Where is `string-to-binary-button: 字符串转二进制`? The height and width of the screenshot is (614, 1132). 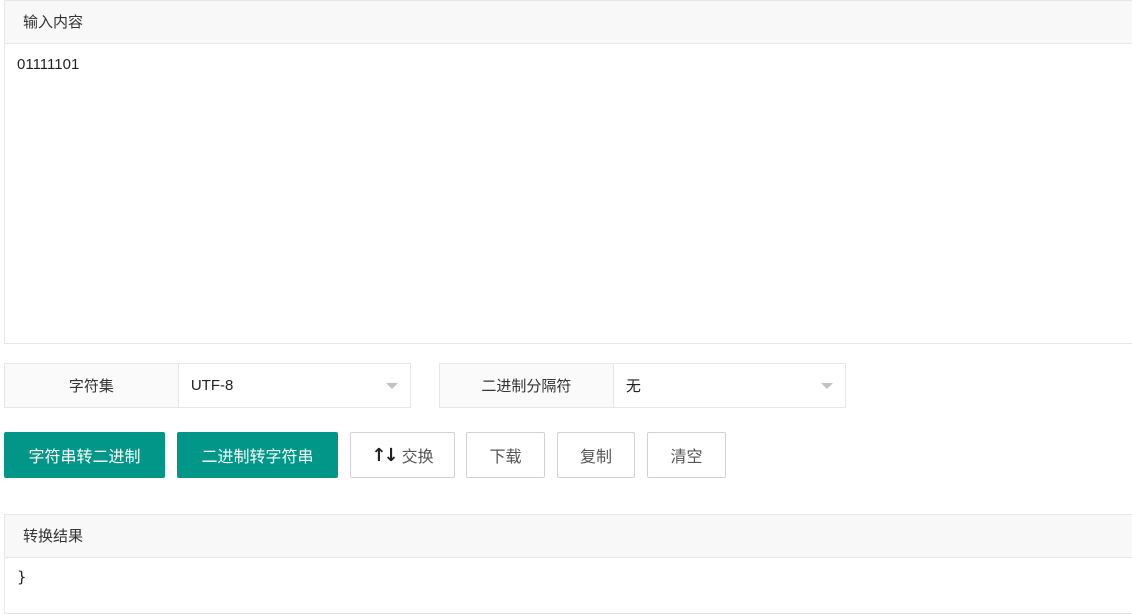 string-to-binary-button: 字符串转二进制 is located at coordinates (84, 455).